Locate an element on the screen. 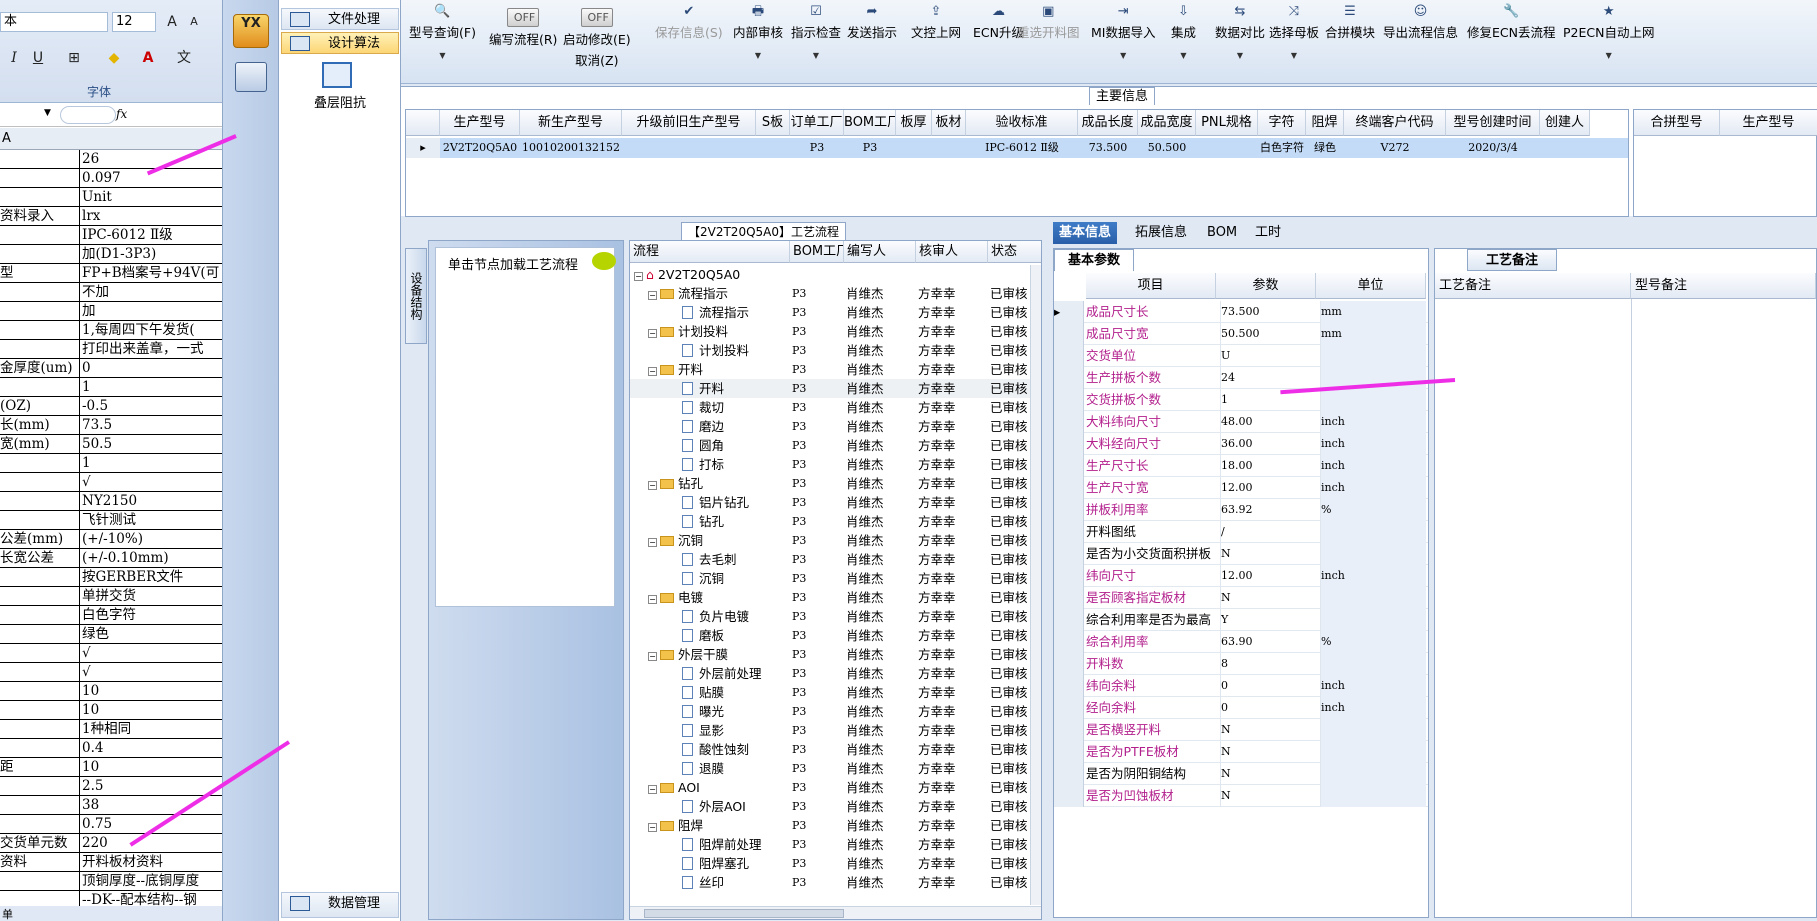 The width and height of the screenshot is (1817, 921). nav-item-data-management: 数据管理 is located at coordinates (340, 905).